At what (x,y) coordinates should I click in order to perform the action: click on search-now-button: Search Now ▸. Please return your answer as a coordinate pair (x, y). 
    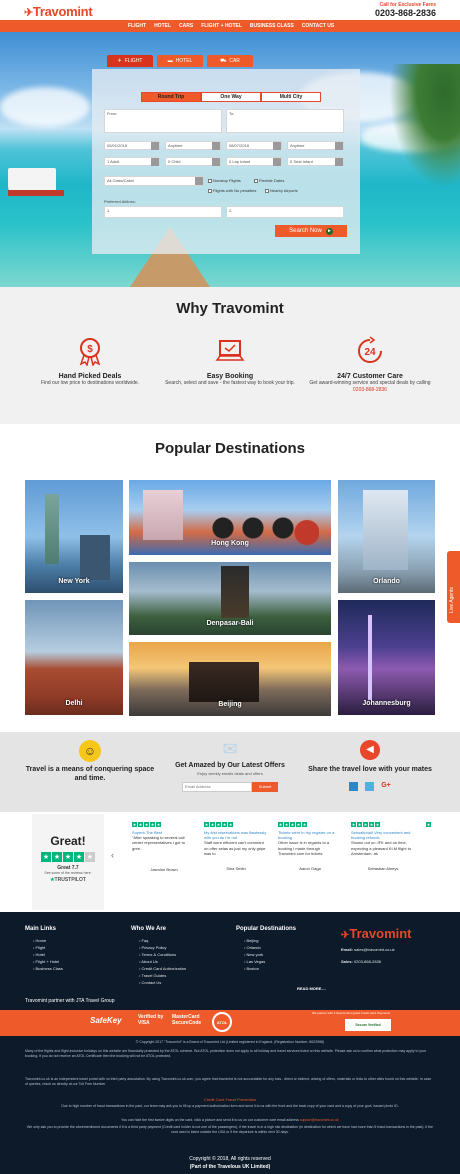
    Looking at the image, I should click on (311, 231).